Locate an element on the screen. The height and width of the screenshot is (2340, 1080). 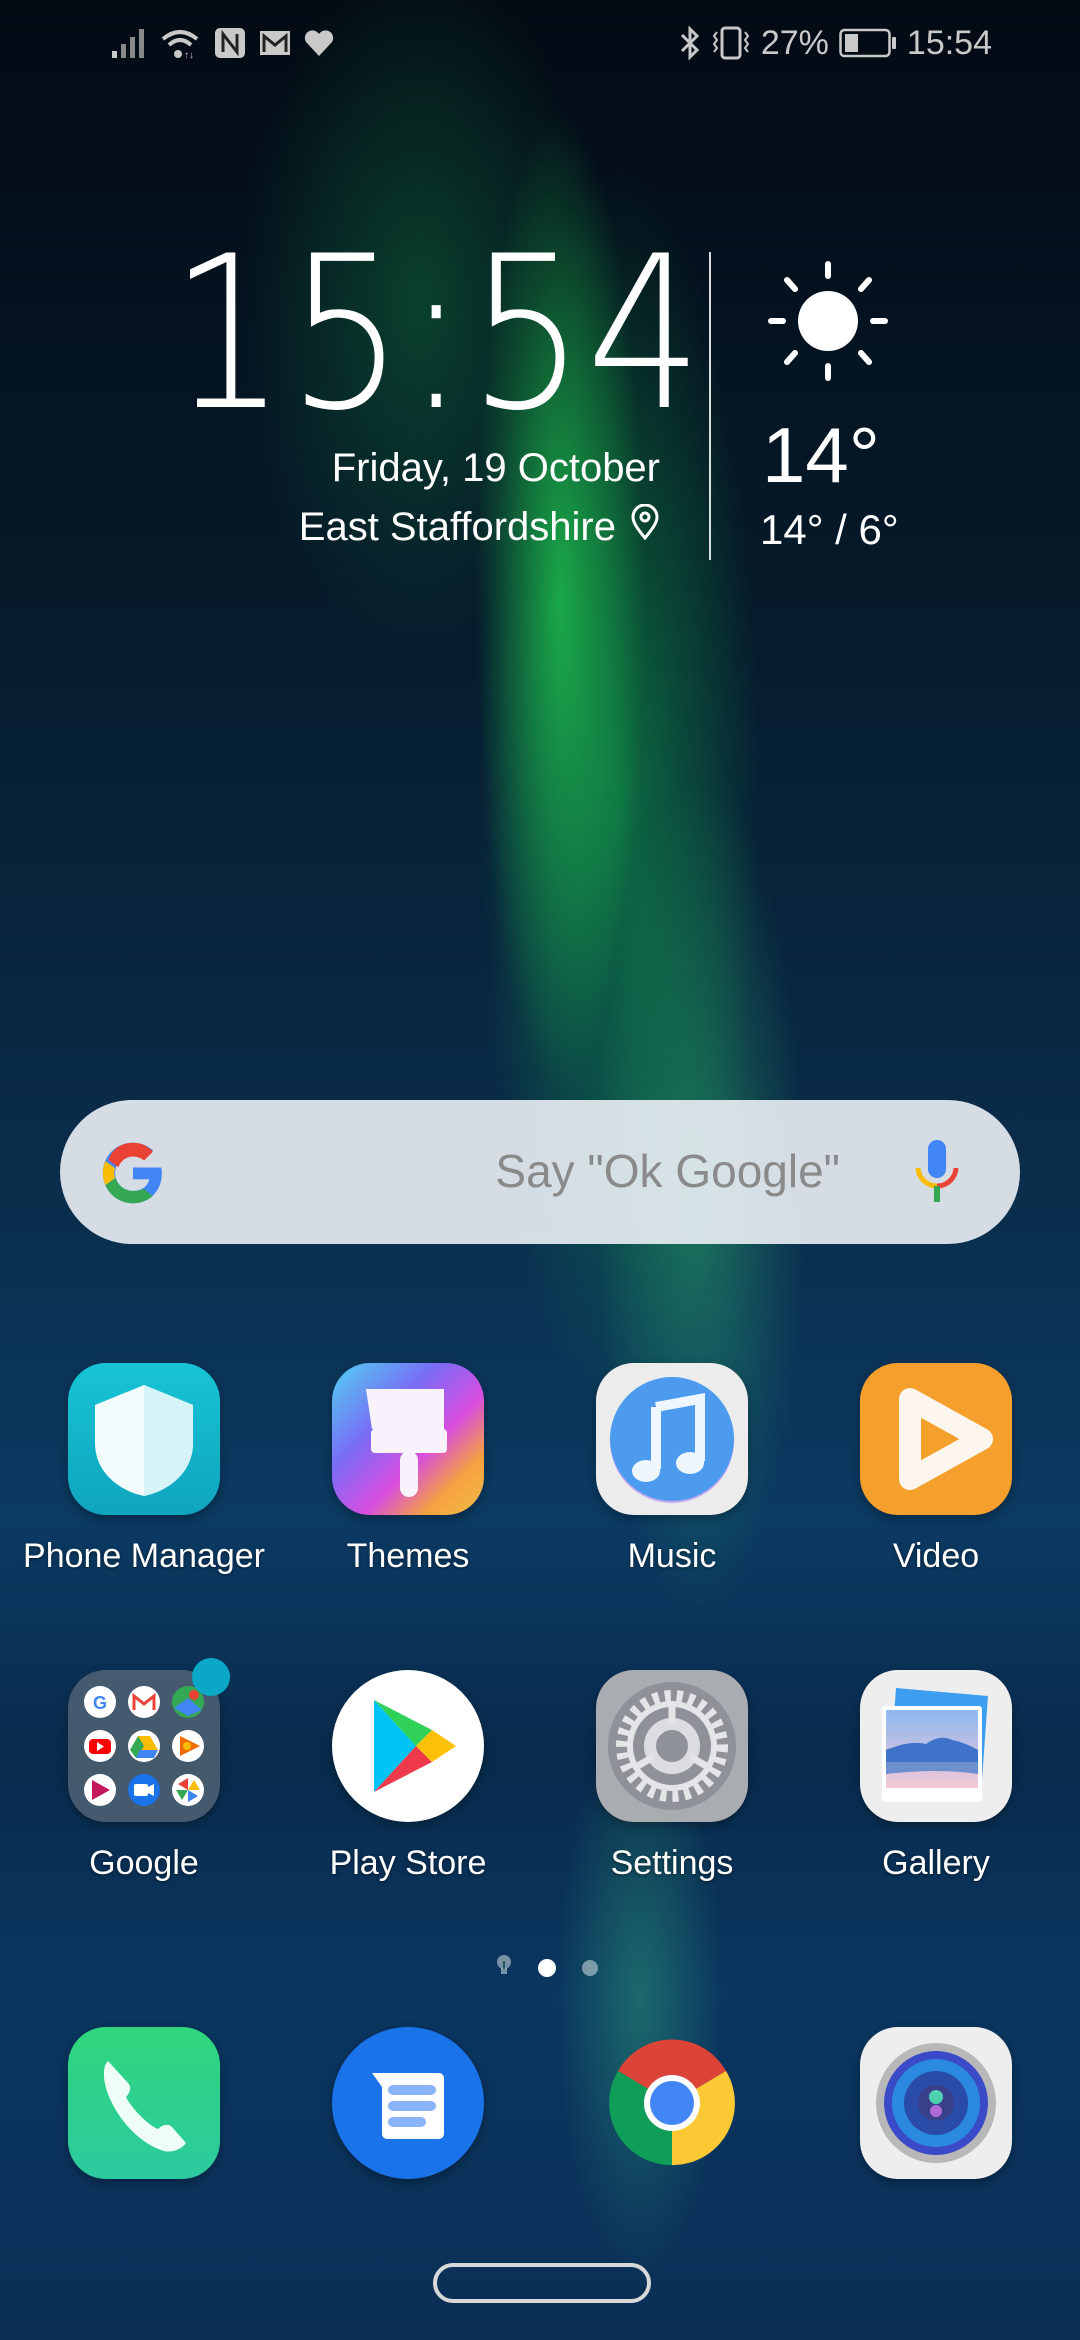
google-search-bar: Say "Ok Google" is located at coordinates (540, 1172).